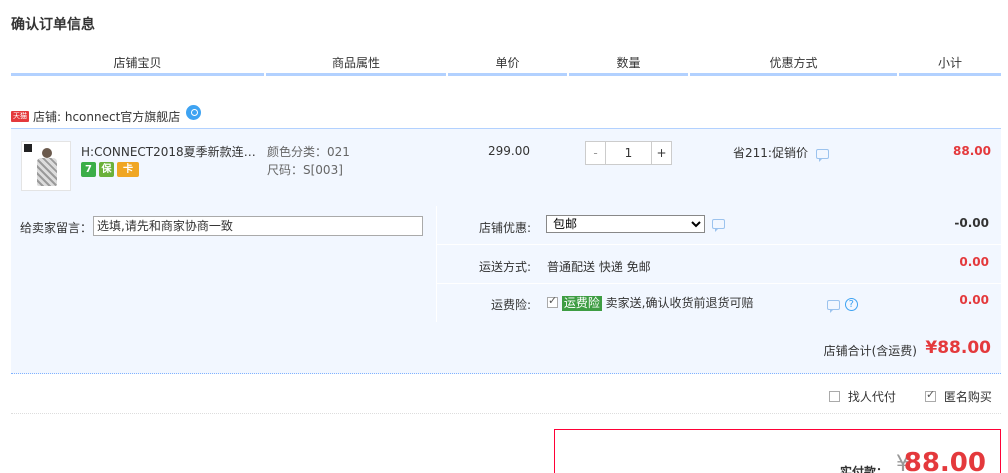  Describe the element at coordinates (944, 460) in the screenshot. I see `payment-amount: 88.00` at that location.